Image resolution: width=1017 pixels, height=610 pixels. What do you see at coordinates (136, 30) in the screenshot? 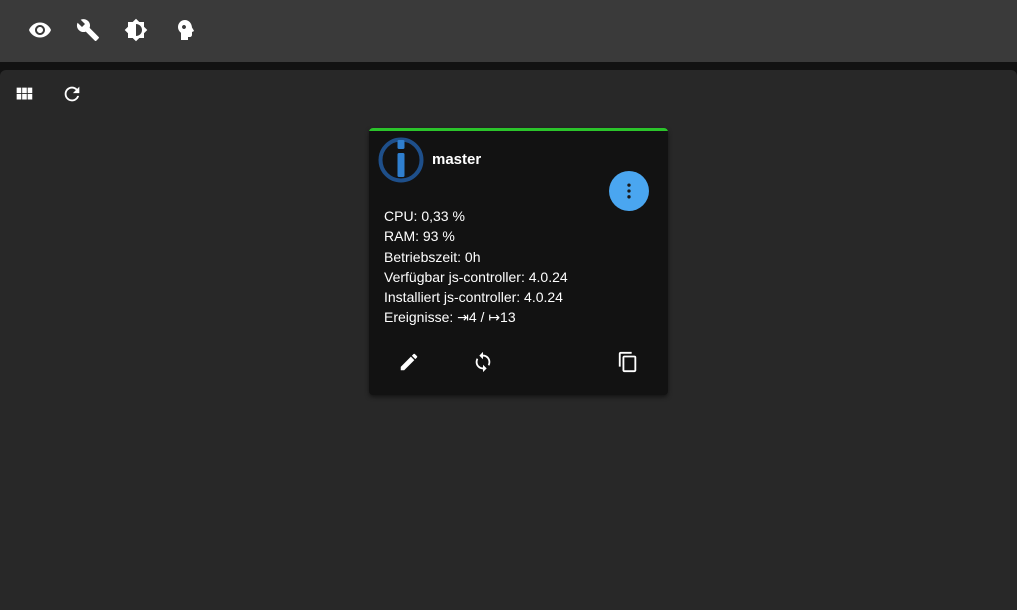
I see `brightness-icon` at bounding box center [136, 30].